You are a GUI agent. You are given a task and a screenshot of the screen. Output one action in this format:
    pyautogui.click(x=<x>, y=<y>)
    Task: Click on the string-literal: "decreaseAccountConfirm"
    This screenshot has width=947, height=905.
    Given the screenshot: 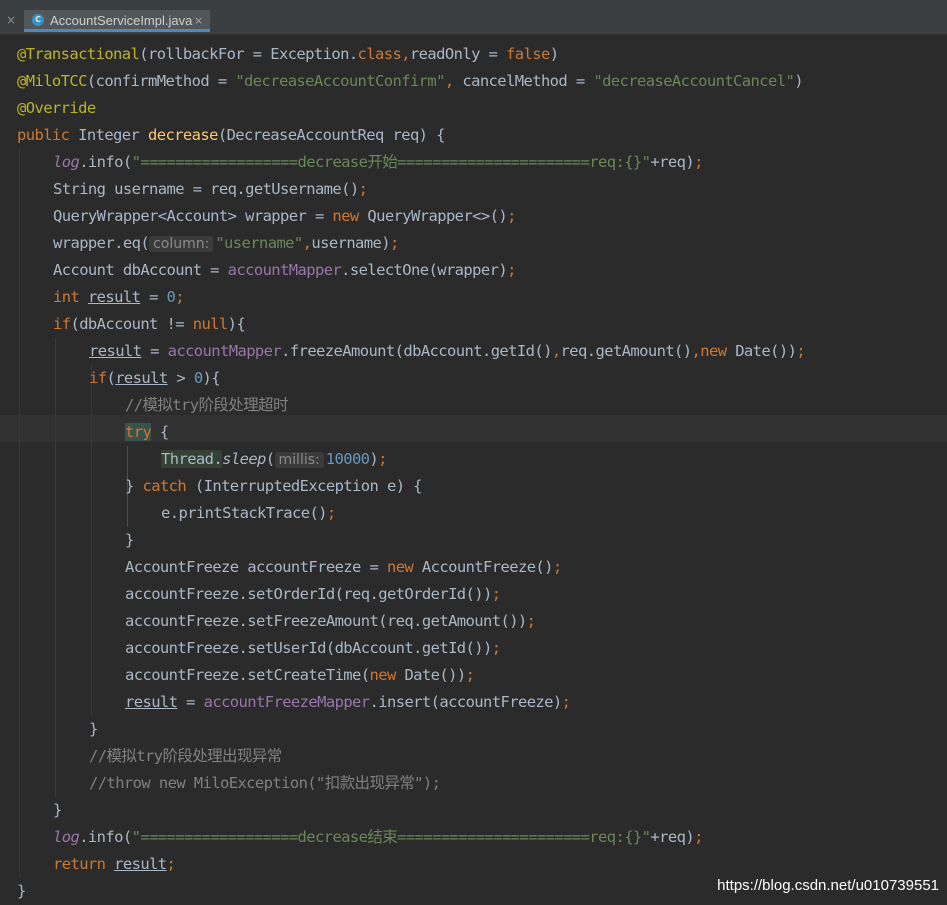 What is the action you would take?
    pyautogui.click(x=340, y=81)
    